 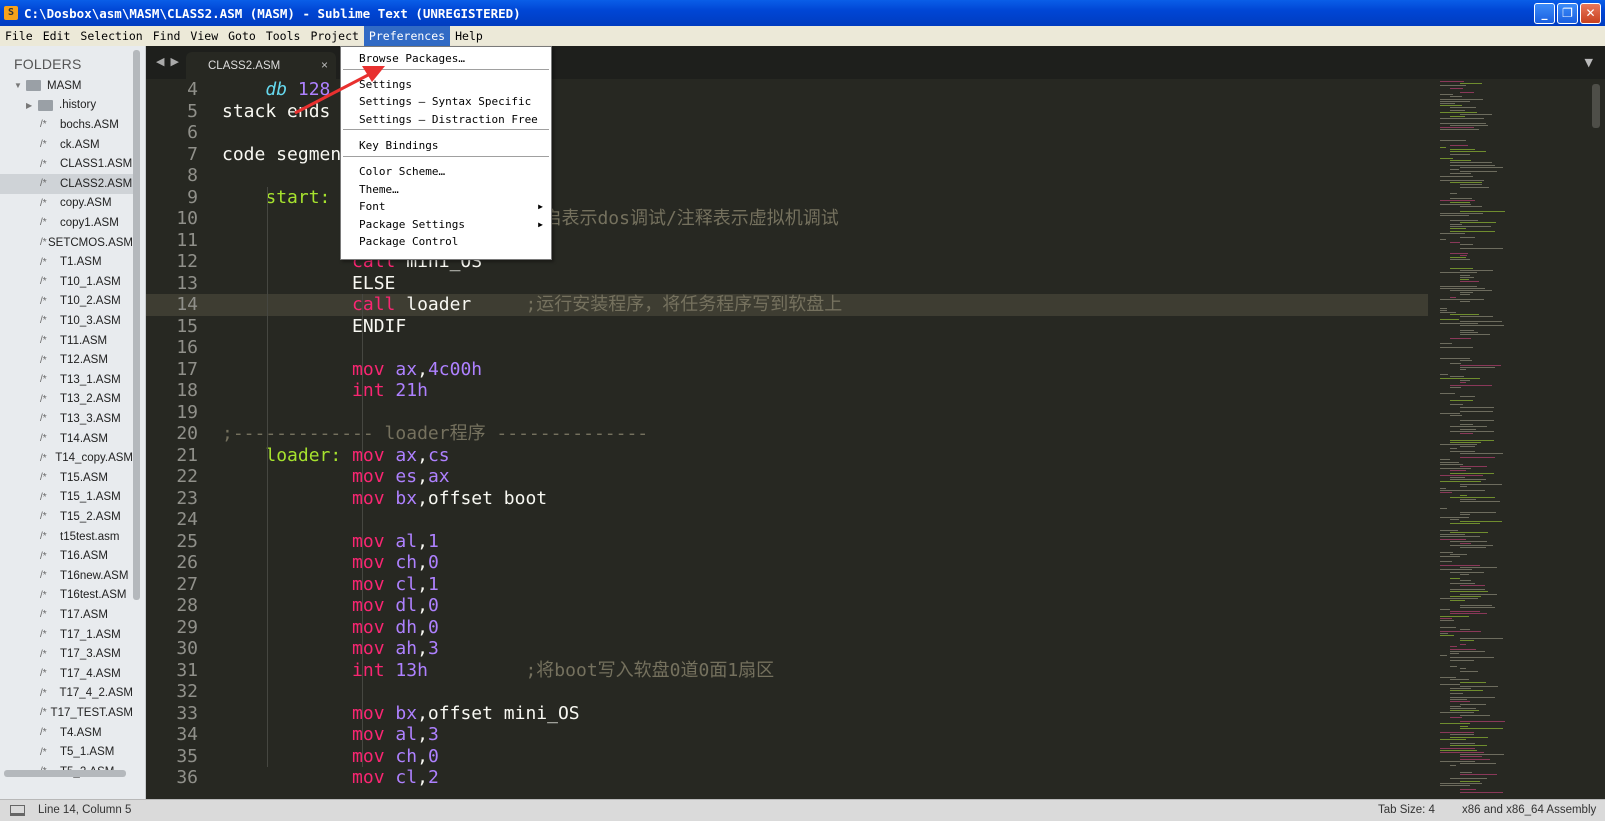 What do you see at coordinates (66, 694) in the screenshot?
I see `file-item: /* T17_4_2.ASM` at bounding box center [66, 694].